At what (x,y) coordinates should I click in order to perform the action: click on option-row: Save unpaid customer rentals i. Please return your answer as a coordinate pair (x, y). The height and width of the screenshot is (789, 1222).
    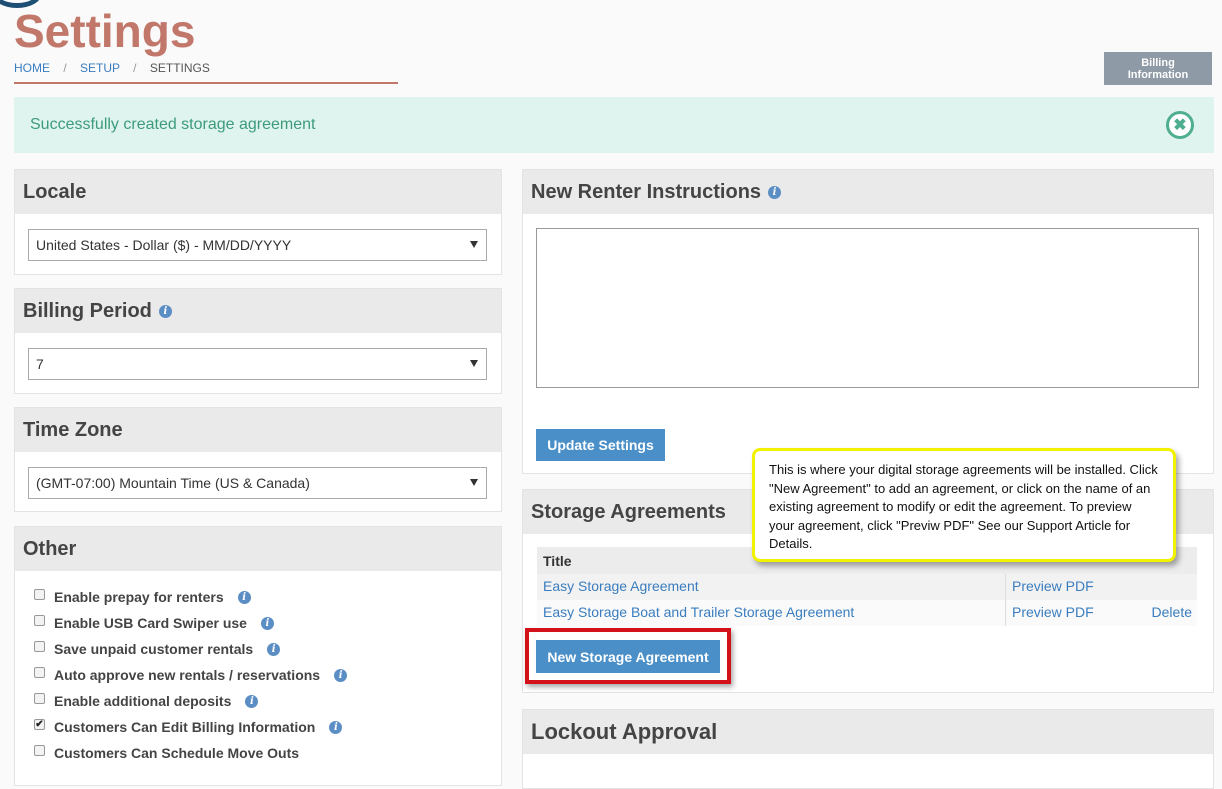
    Looking at the image, I should click on (157, 649).